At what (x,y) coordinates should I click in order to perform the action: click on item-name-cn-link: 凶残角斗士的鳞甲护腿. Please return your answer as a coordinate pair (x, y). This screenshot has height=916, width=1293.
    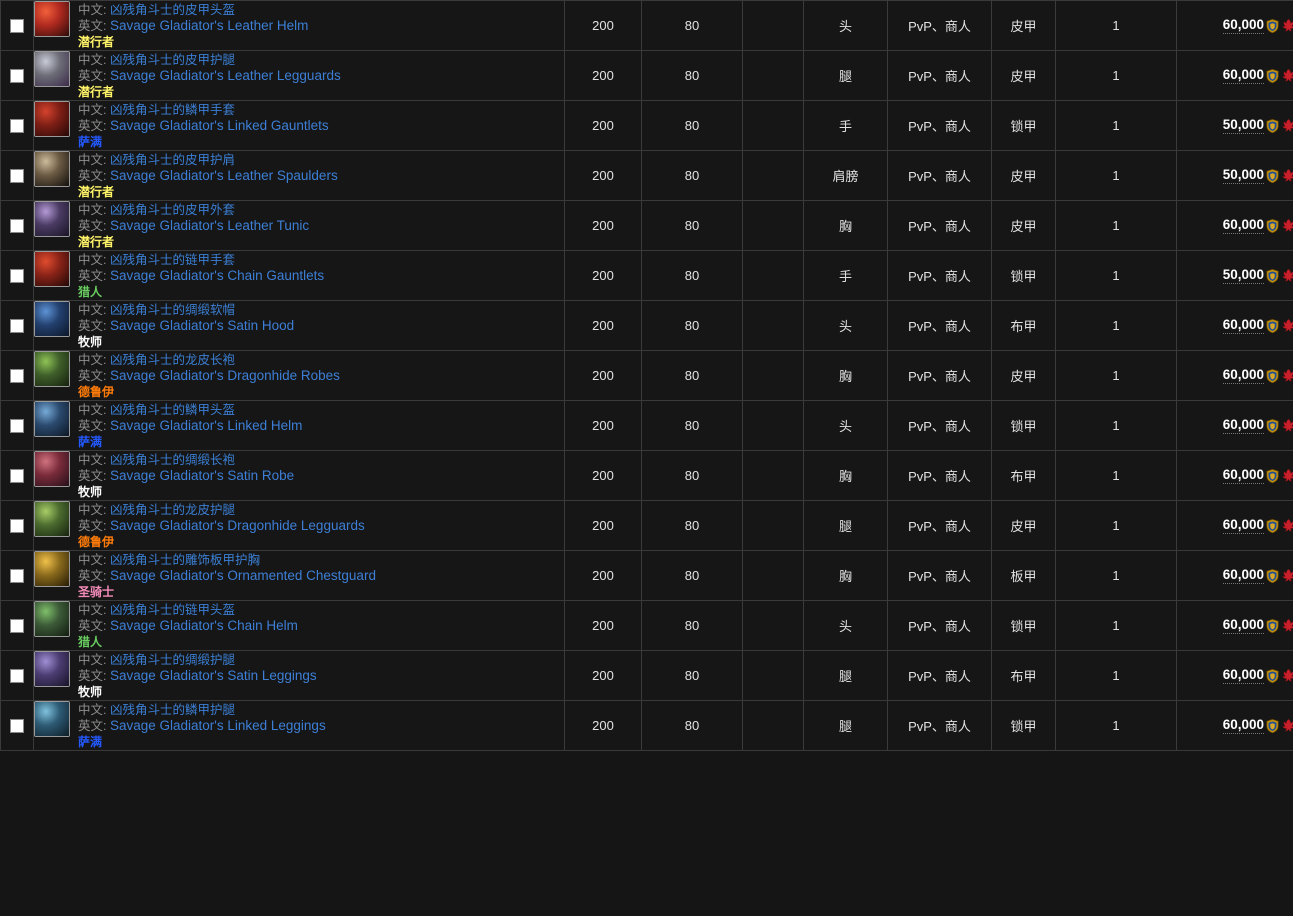
    Looking at the image, I should click on (172, 710).